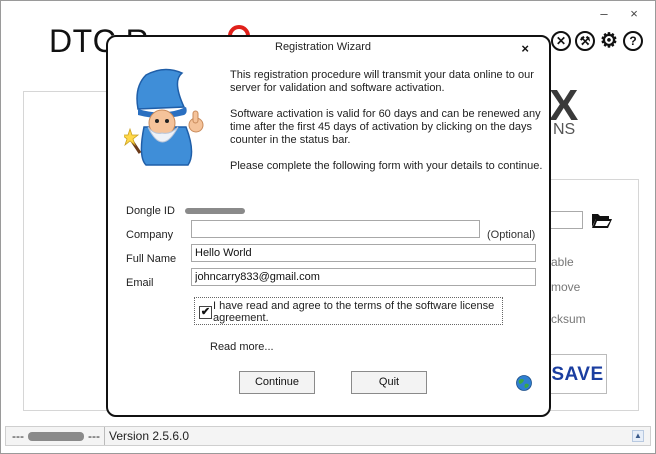  What do you see at coordinates (604, 14) in the screenshot?
I see `minimize-button: –` at bounding box center [604, 14].